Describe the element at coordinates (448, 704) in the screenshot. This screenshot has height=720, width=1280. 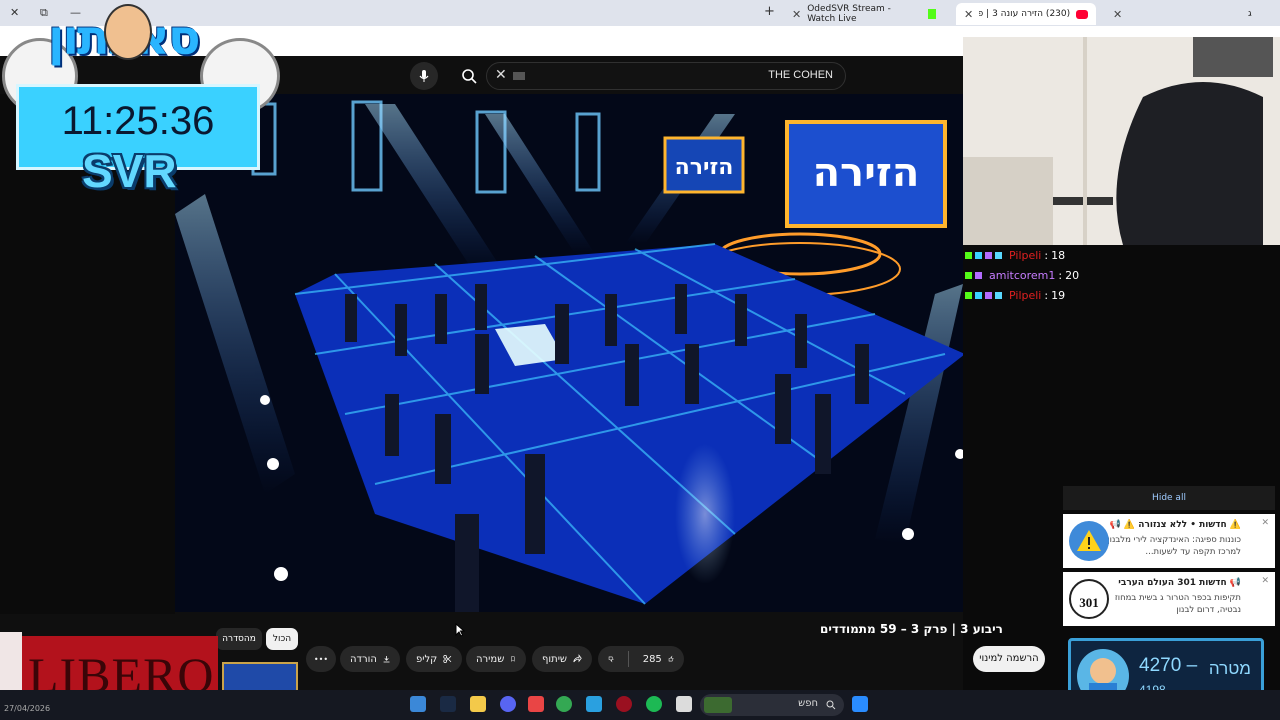
I see `steam-icon` at that location.